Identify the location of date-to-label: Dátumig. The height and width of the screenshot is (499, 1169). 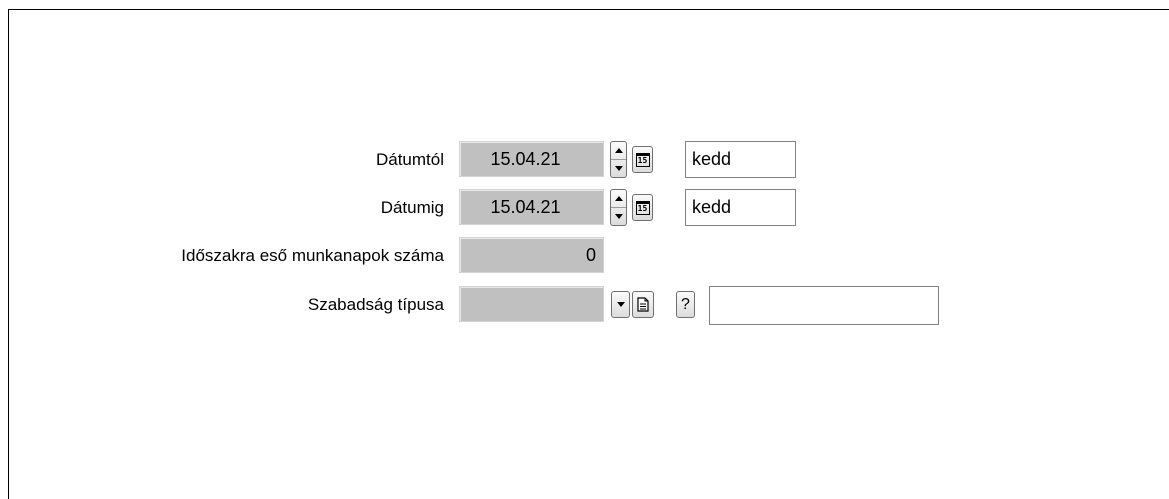
(412, 207).